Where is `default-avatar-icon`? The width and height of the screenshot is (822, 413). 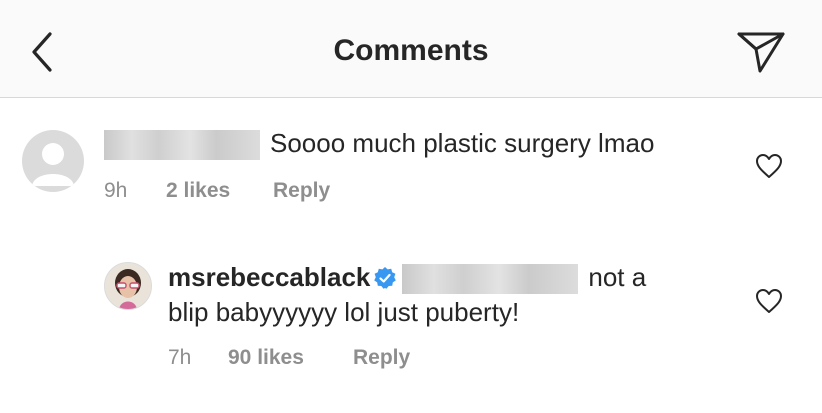 default-avatar-icon is located at coordinates (53, 164).